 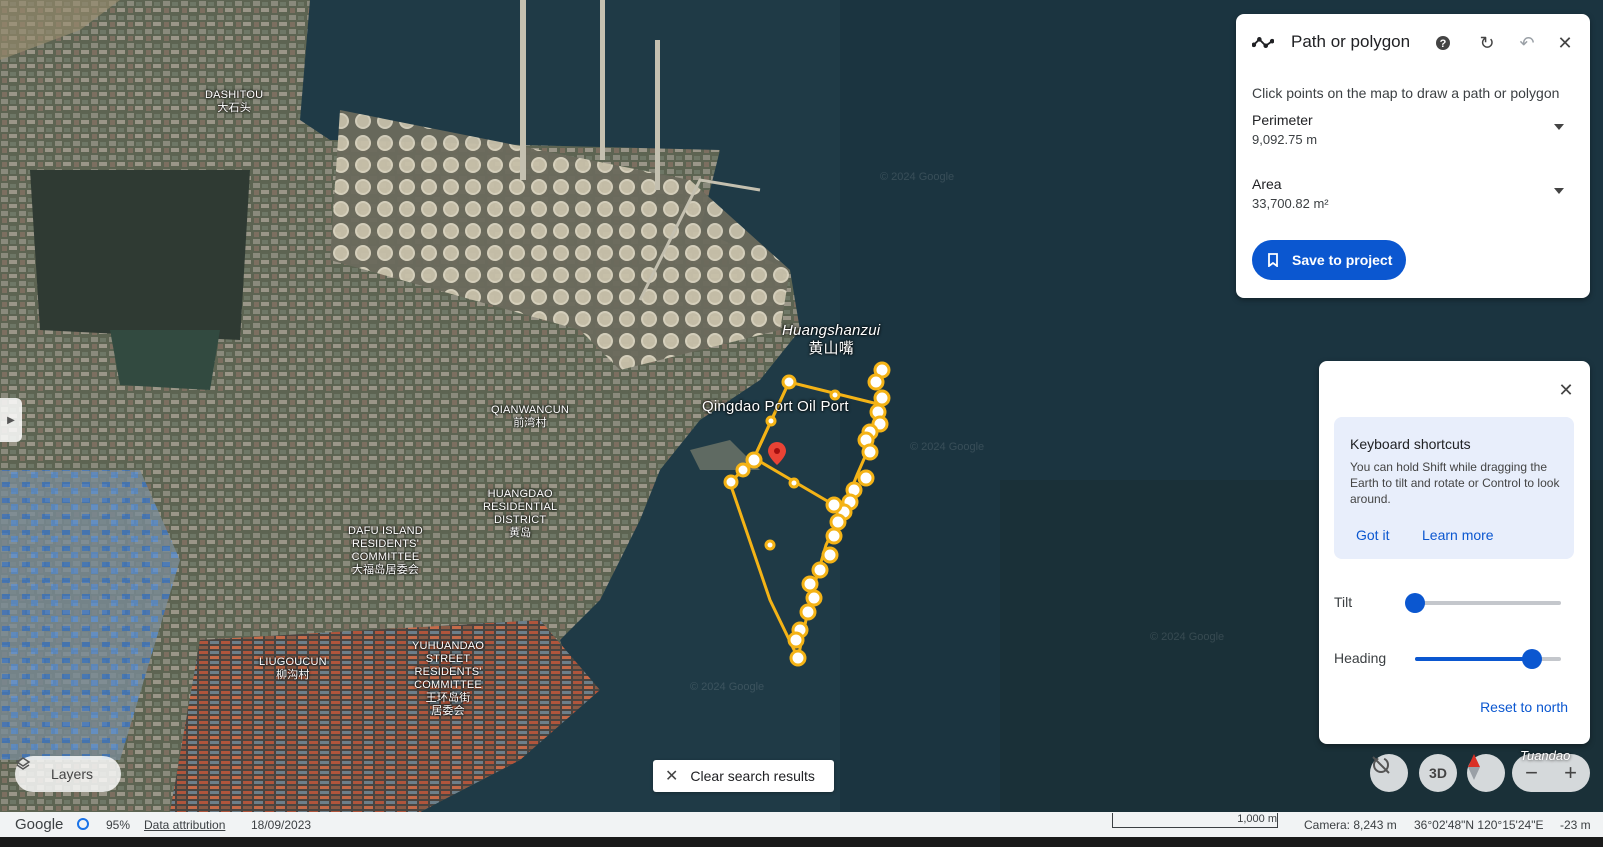 What do you see at coordinates (72, 774) in the screenshot?
I see `layers-label: Layers` at bounding box center [72, 774].